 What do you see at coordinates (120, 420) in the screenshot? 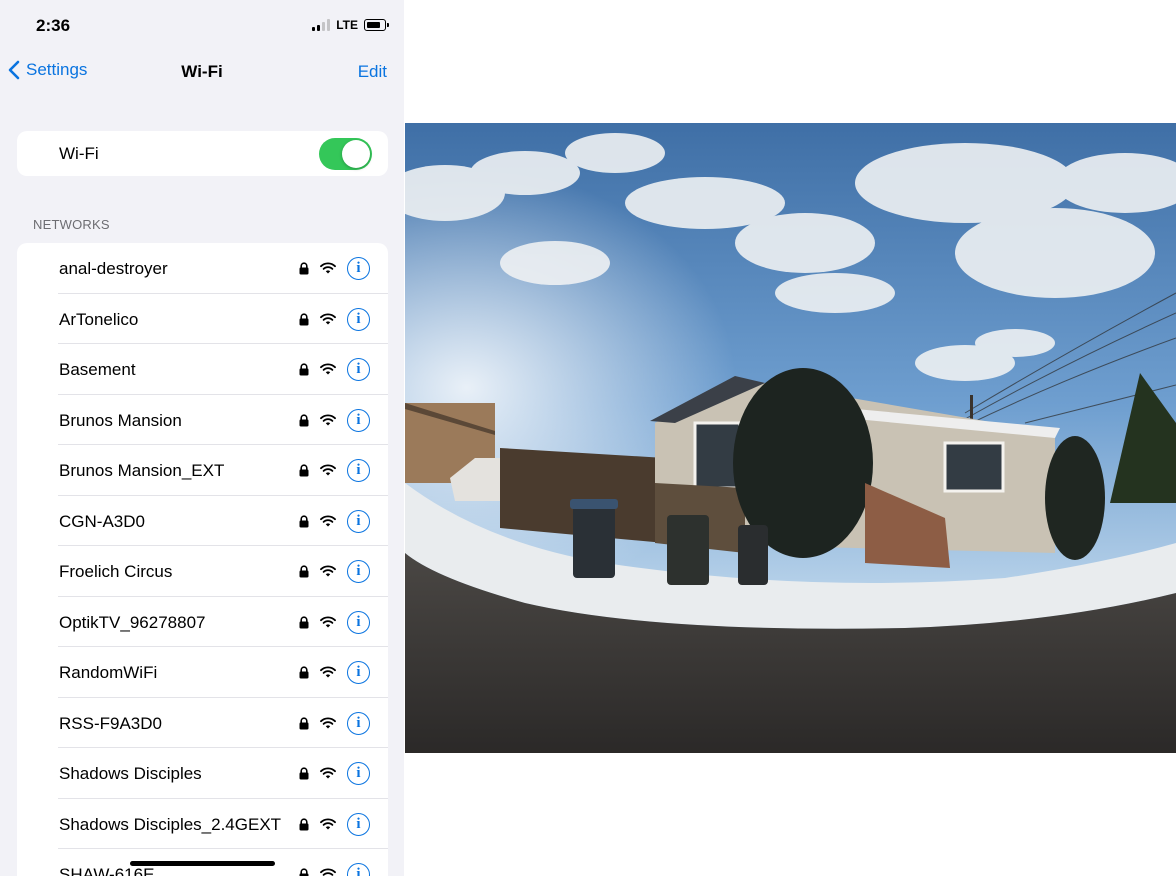
I see `network-name: Brunos Mansion` at bounding box center [120, 420].